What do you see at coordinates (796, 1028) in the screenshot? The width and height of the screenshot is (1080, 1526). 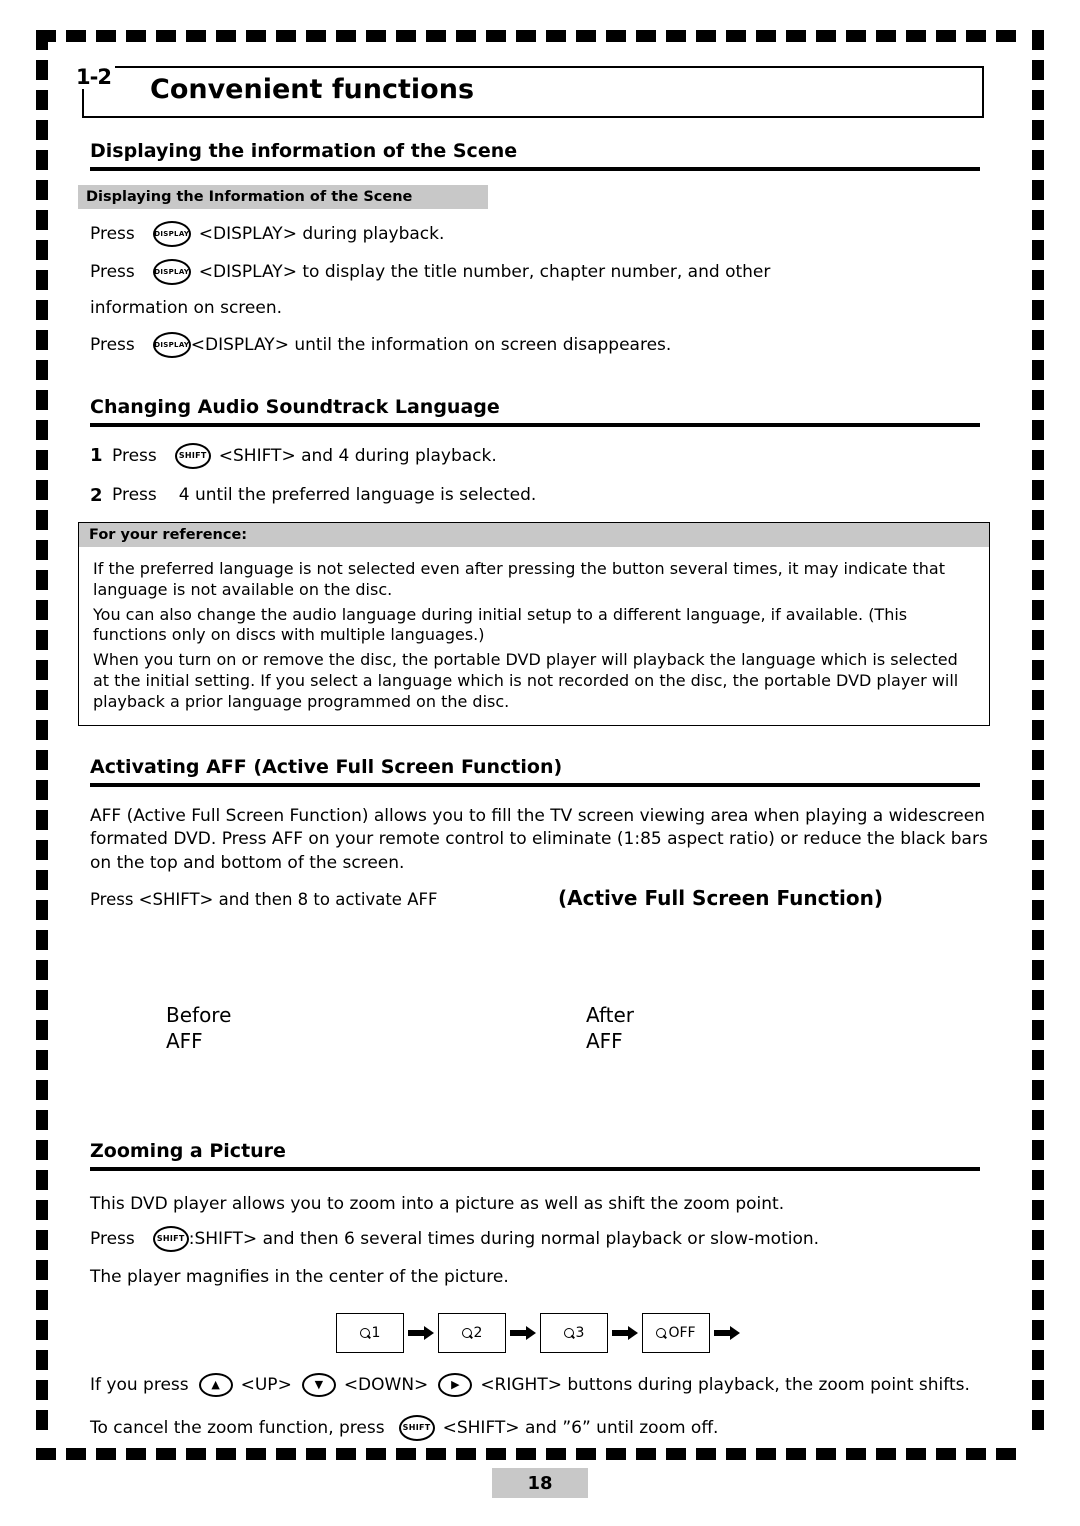 I see `after-column: After AFF` at bounding box center [796, 1028].